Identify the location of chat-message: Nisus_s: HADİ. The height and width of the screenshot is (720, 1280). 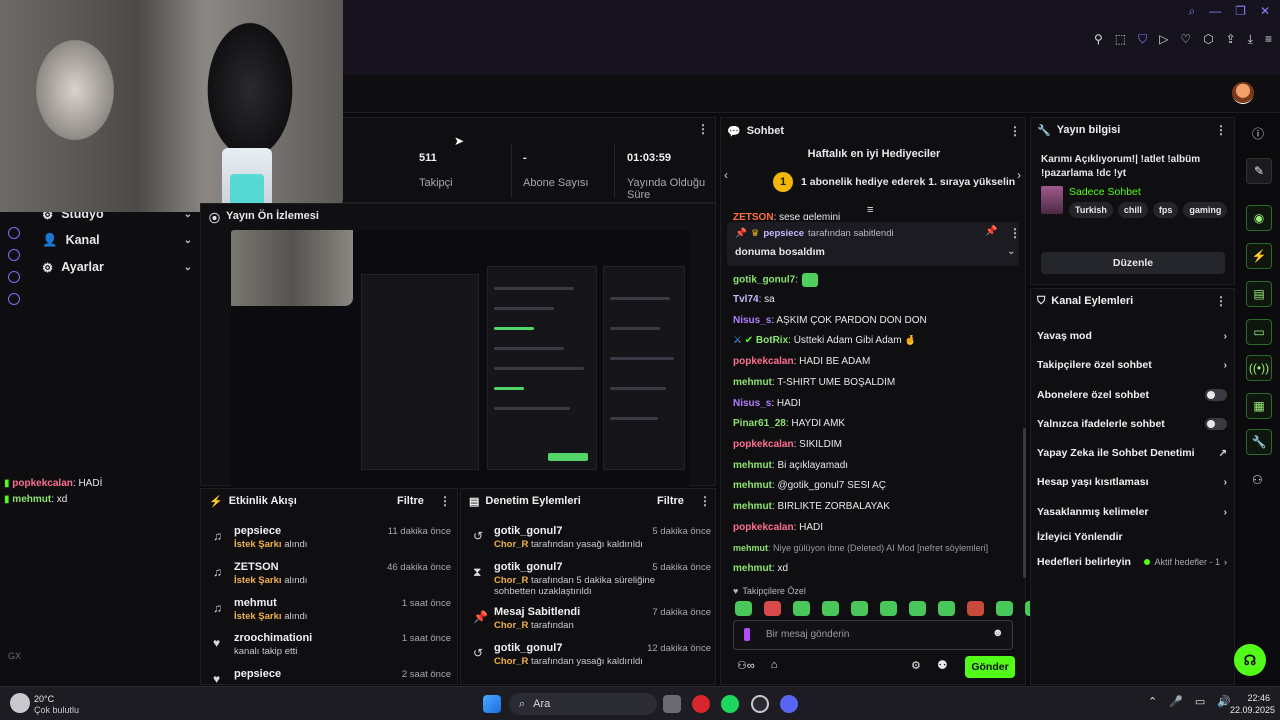
(876, 403).